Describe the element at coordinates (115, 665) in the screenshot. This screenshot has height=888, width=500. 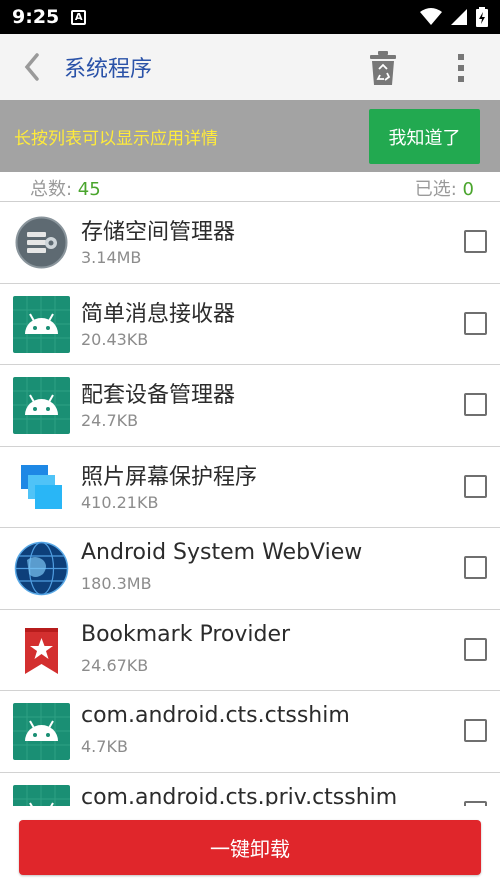
I see `app-size: 24.67KB` at that location.